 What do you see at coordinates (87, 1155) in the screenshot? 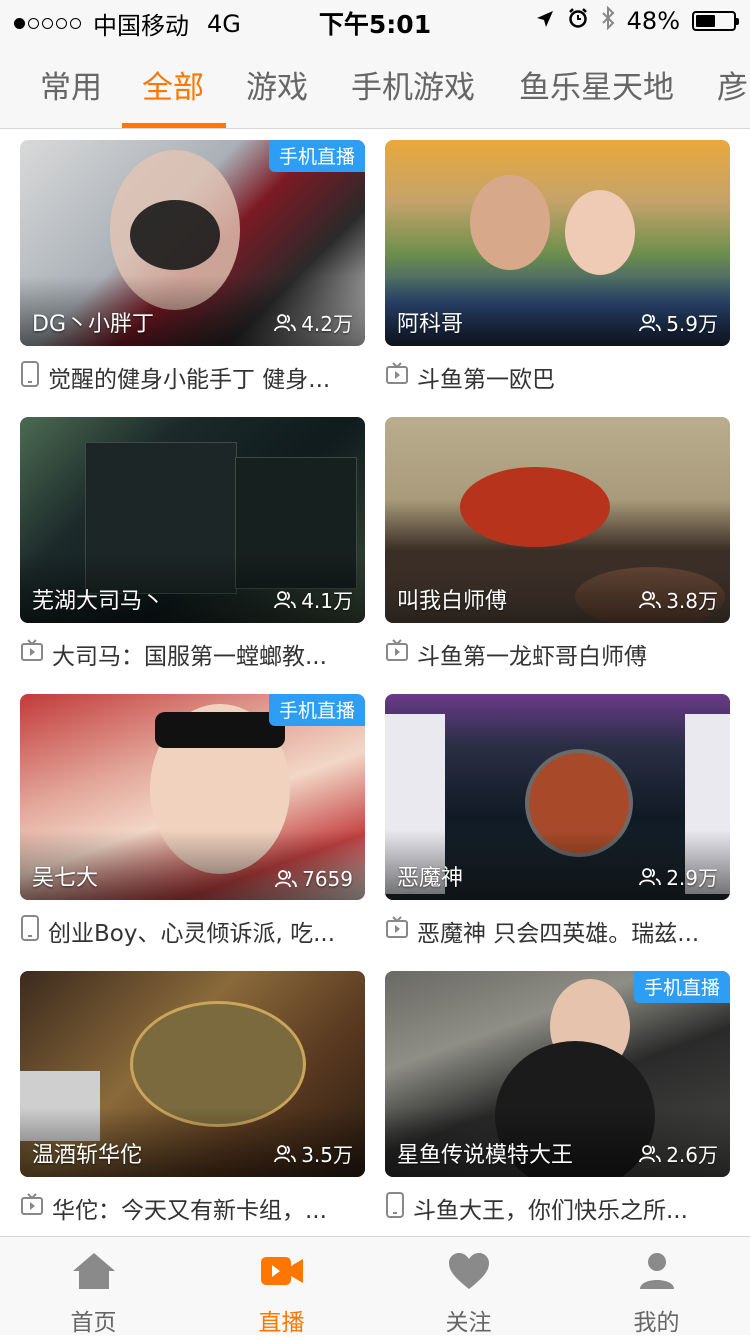
I see `anchor-name: 温酒斩华佗` at bounding box center [87, 1155].